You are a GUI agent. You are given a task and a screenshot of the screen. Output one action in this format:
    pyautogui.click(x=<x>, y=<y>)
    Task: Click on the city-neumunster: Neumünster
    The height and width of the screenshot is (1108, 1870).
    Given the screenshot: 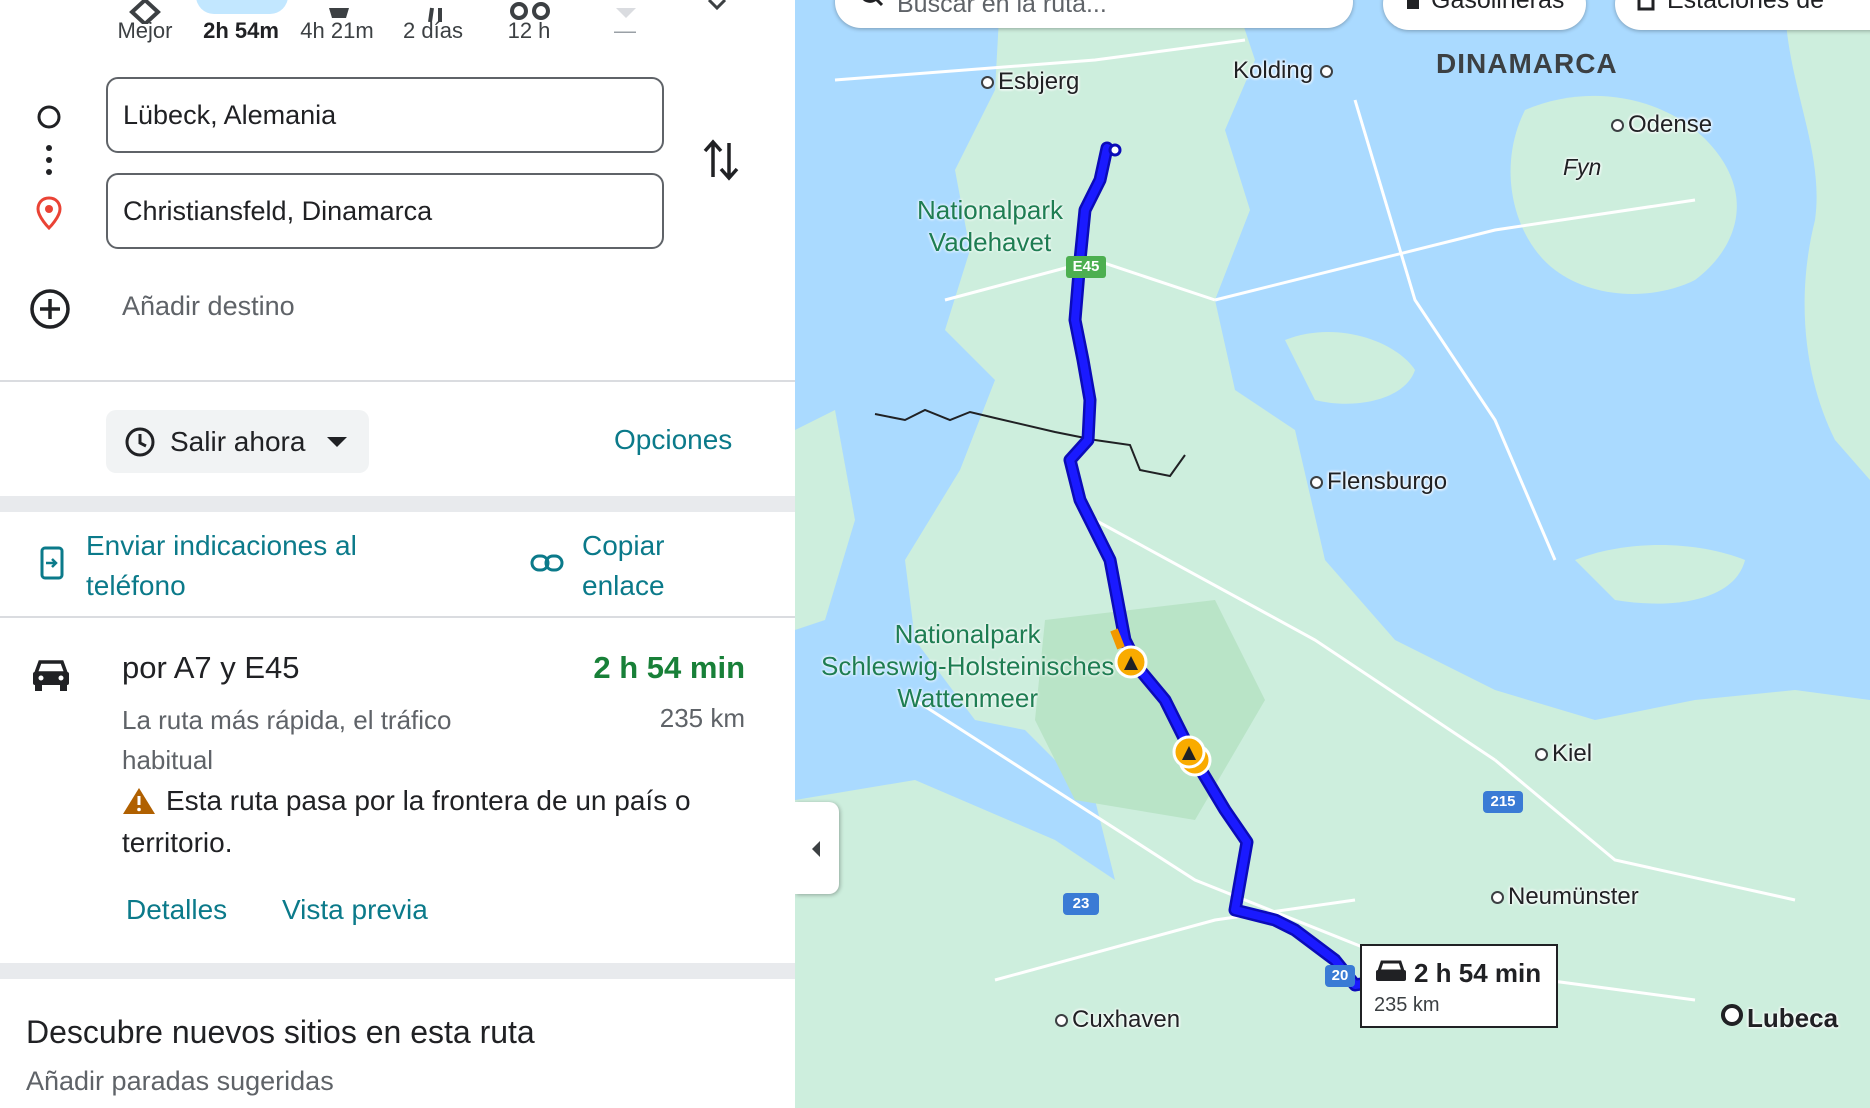 What is the action you would take?
    pyautogui.click(x=1565, y=897)
    